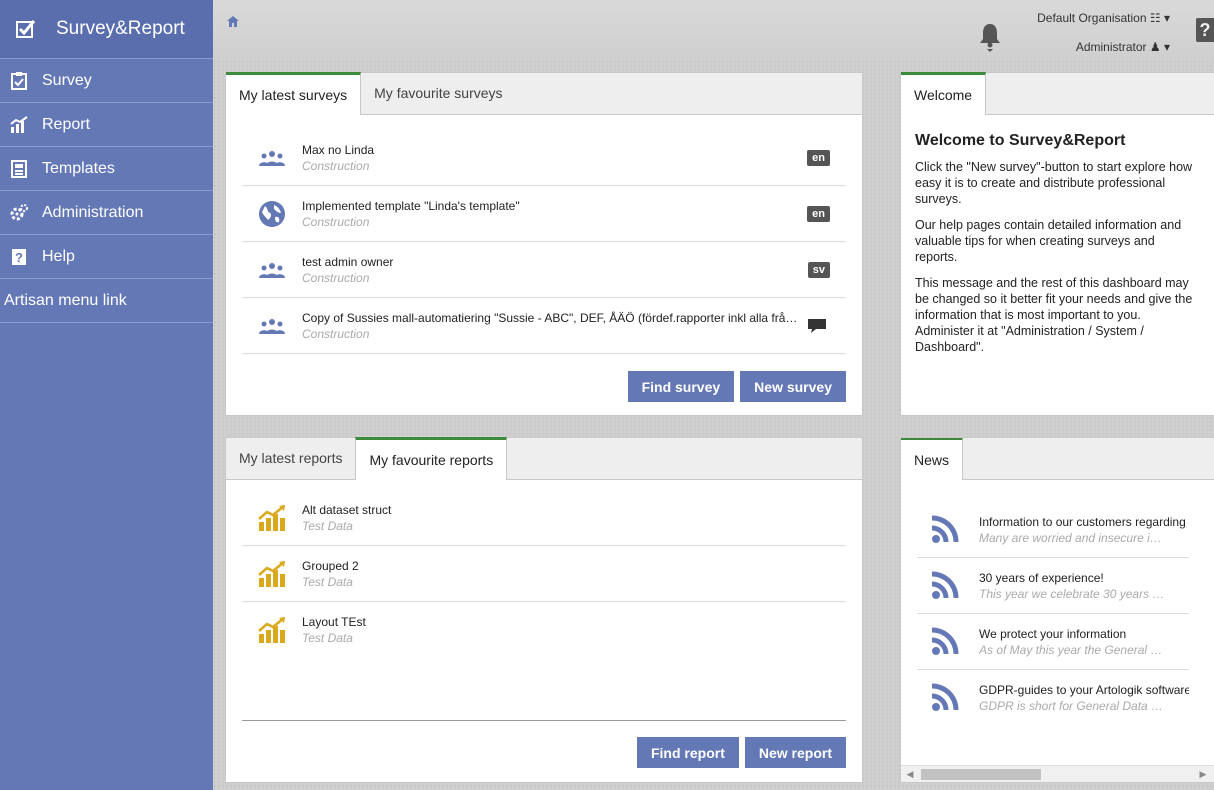  Describe the element at coordinates (1057, 773) in the screenshot. I see `horizontal-scrollbar: ◀ ▶` at that location.